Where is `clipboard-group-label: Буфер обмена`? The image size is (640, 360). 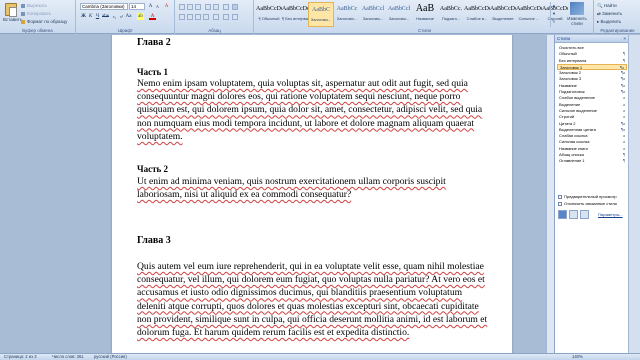 clipboard-group-label: Буфер обмена is located at coordinates (37, 30).